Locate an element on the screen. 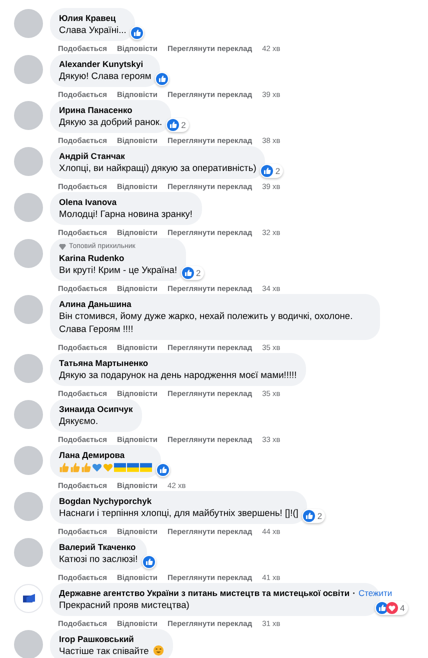 This screenshot has width=428, height=658. comment-text: Ви круті! Крим - це Україна! is located at coordinates (118, 270).